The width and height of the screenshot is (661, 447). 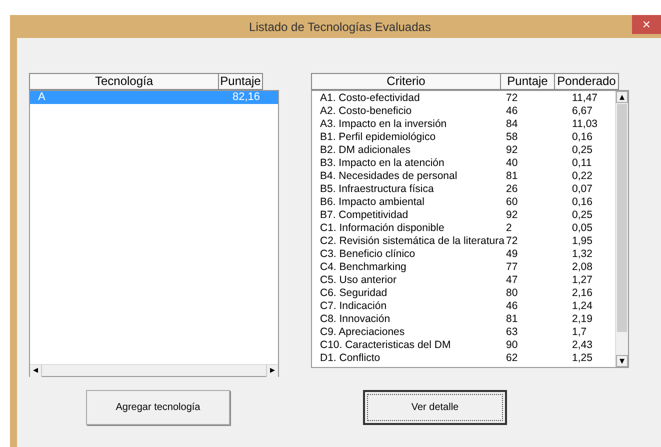 I want to click on column-header: Ponderado, so click(x=587, y=81).